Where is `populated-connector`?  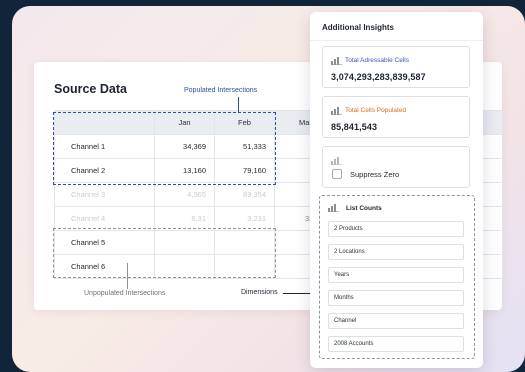
populated-connector is located at coordinates (238, 104).